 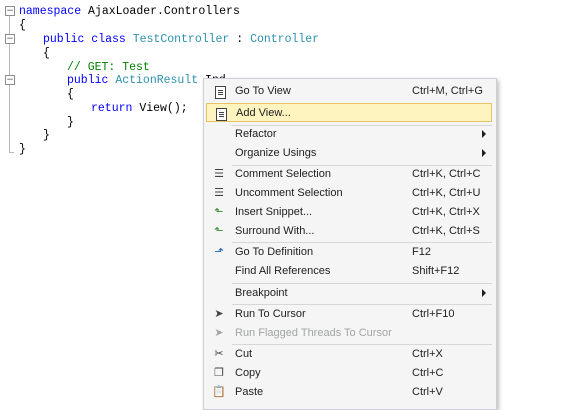 What do you see at coordinates (436, 271) in the screenshot?
I see `menu-item-shortcut: Shift+F12` at bounding box center [436, 271].